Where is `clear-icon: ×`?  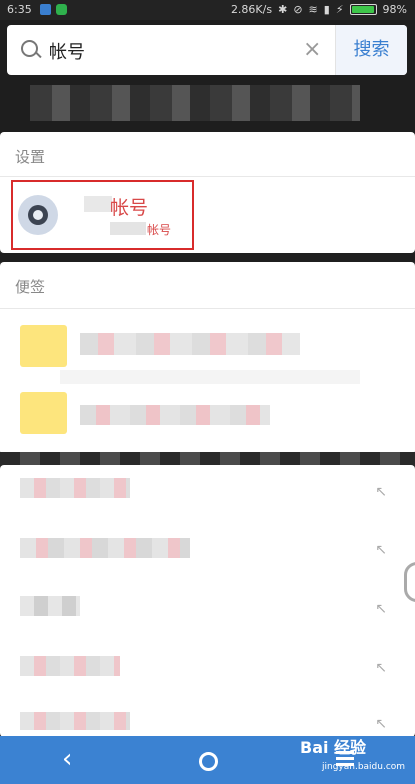 clear-icon: × is located at coordinates (312, 49).